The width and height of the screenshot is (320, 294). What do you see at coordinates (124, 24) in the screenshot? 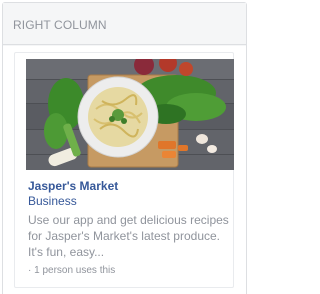
I see `panel-header: RIGHT COLUMN` at bounding box center [124, 24].